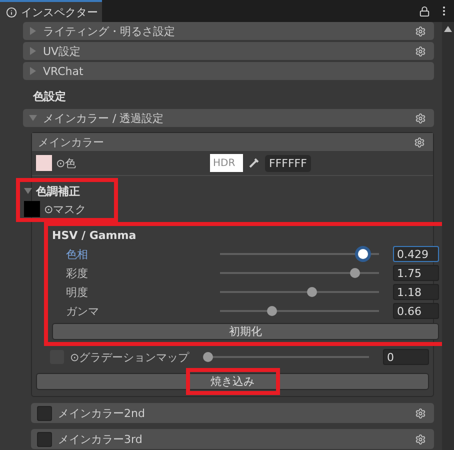 This screenshot has height=450, width=454. Describe the element at coordinates (406, 357) in the screenshot. I see `number-field: 0` at that location.